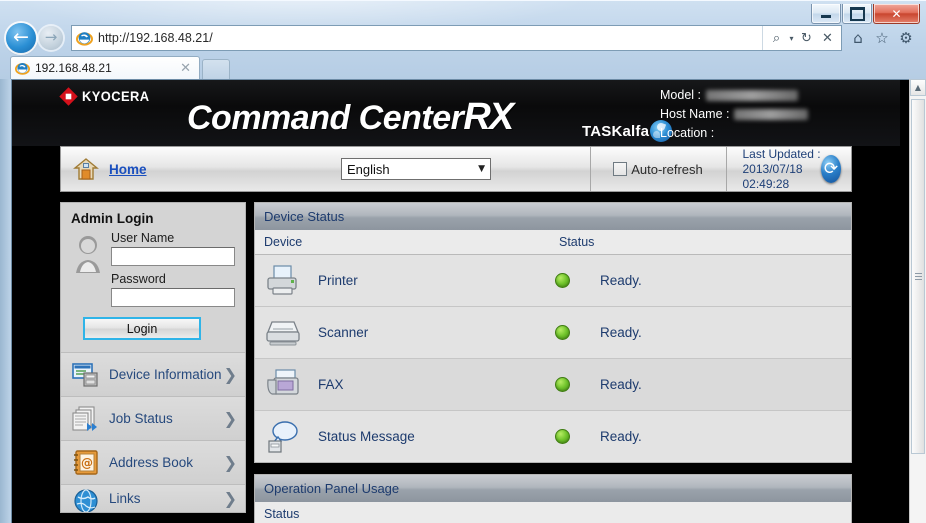 The width and height of the screenshot is (926, 523). I want to click on taskalfa-logo: TASKalfa, so click(627, 131).